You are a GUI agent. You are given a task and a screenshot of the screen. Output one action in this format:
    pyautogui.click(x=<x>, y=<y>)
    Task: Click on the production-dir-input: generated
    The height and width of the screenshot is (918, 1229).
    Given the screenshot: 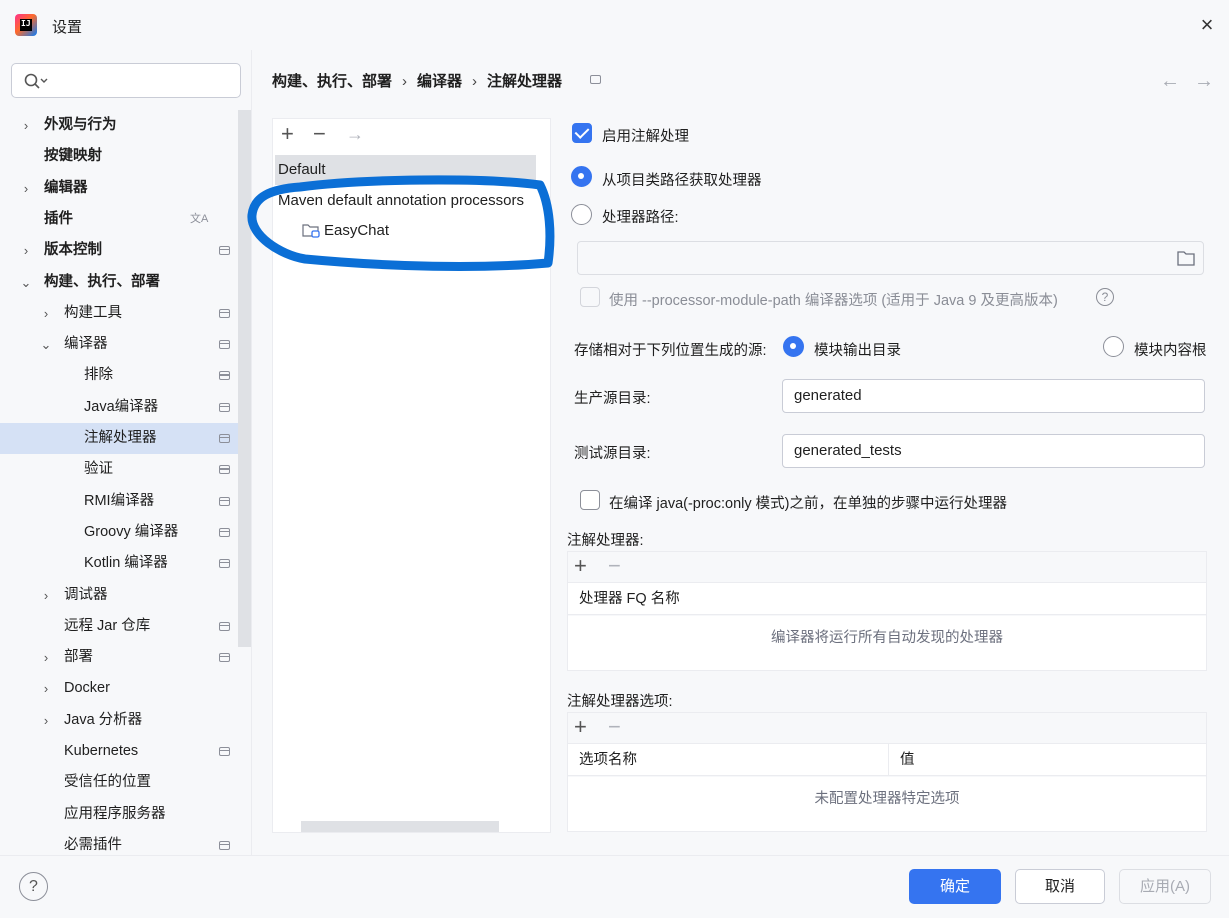 What is the action you would take?
    pyautogui.click(x=993, y=396)
    